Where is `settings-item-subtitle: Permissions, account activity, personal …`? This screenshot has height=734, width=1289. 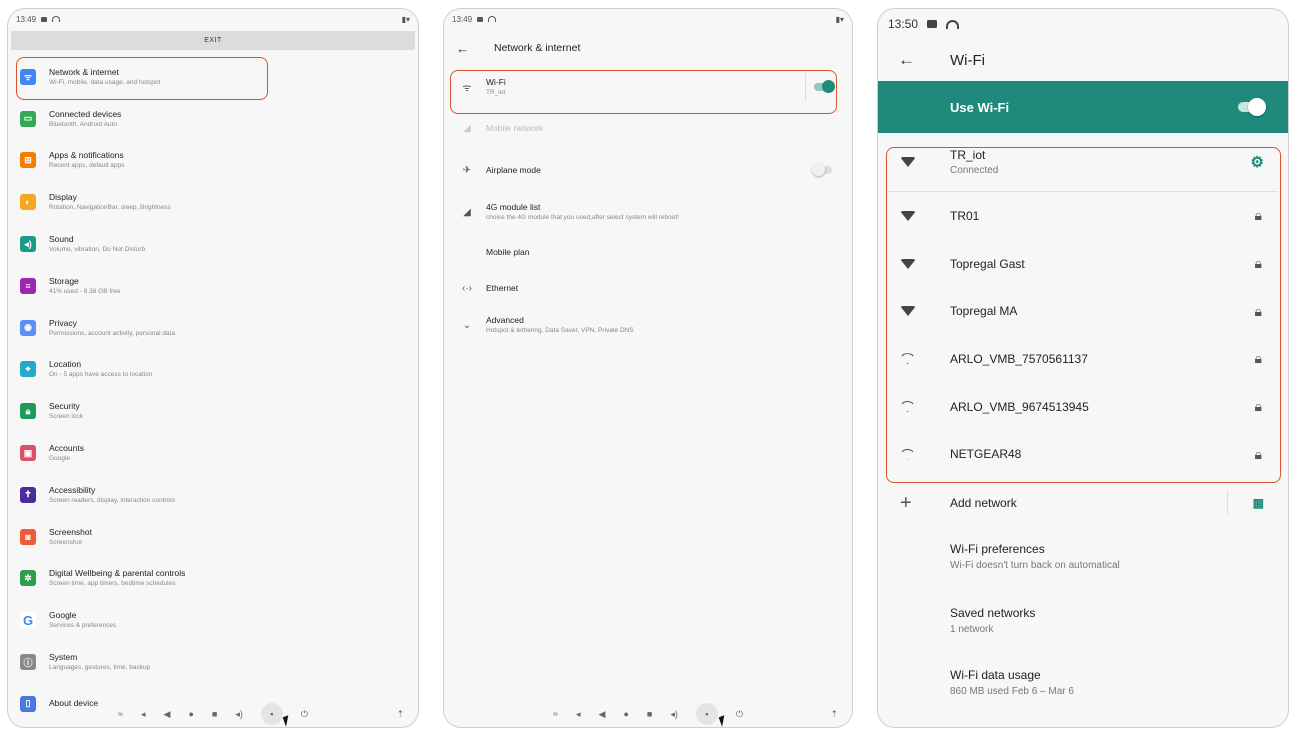 settings-item-subtitle: Permissions, account activity, personal … is located at coordinates (112, 333).